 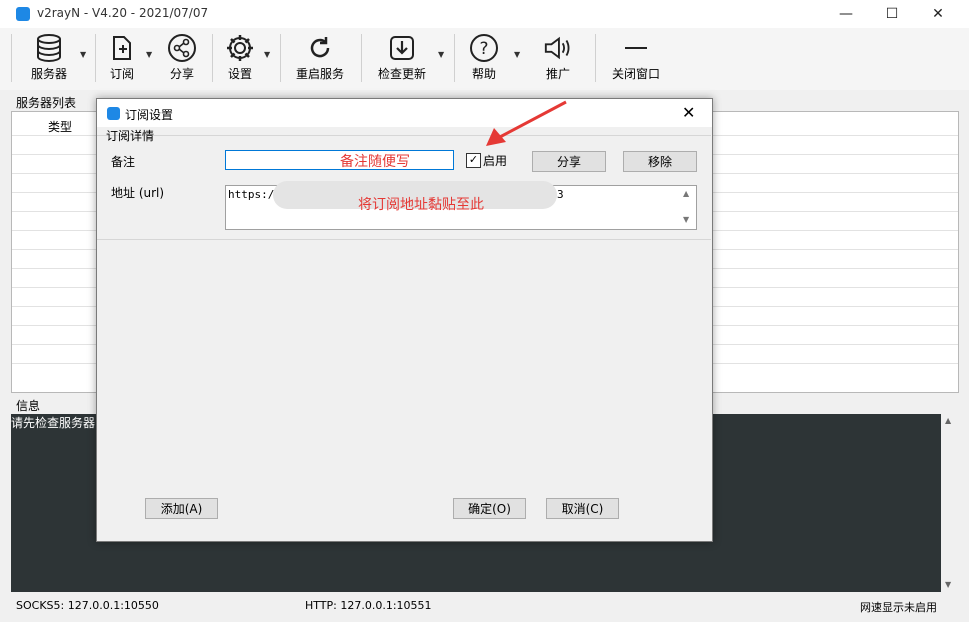 What do you see at coordinates (401, 74) in the screenshot?
I see `check-update-label: 检查更新` at bounding box center [401, 74].